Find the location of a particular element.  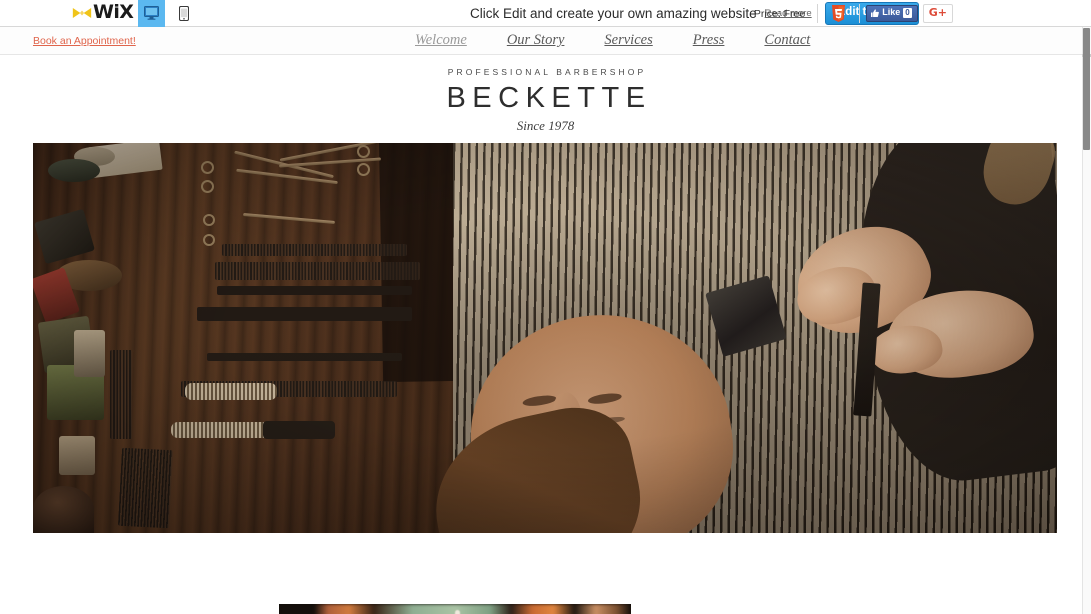

page-scrollbar-thumb is located at coordinates (1086, 89).